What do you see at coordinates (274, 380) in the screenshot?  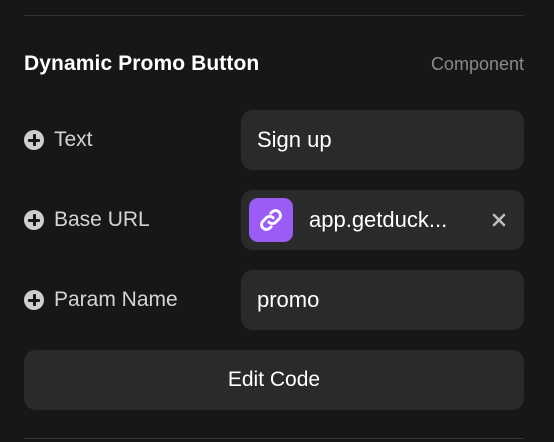 I see `edit-code-button: Edit Code` at bounding box center [274, 380].